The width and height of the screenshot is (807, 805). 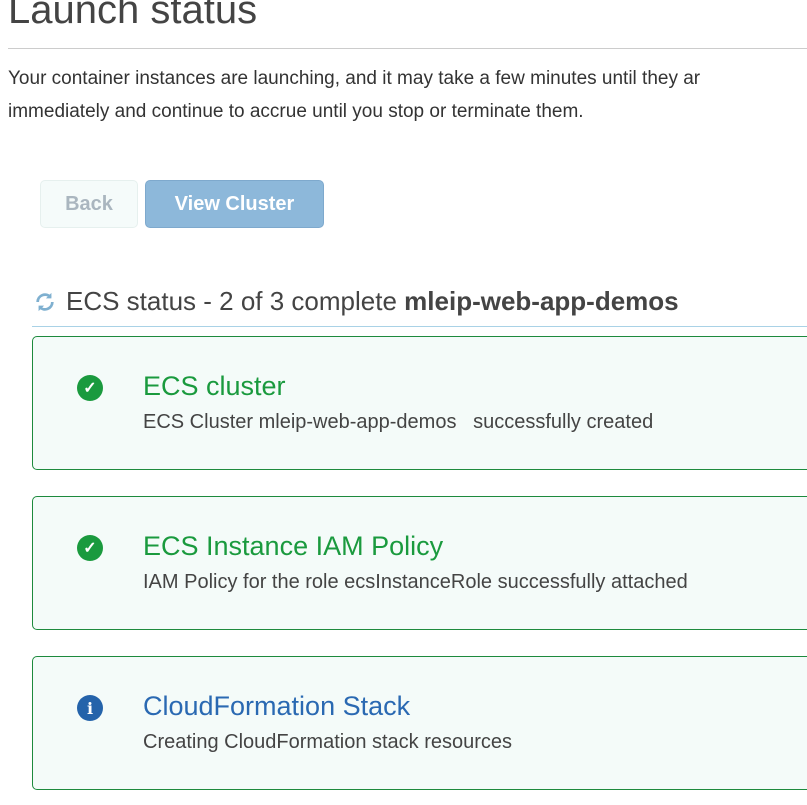 I want to click on card-title: CloudFormation Stack, so click(x=277, y=706).